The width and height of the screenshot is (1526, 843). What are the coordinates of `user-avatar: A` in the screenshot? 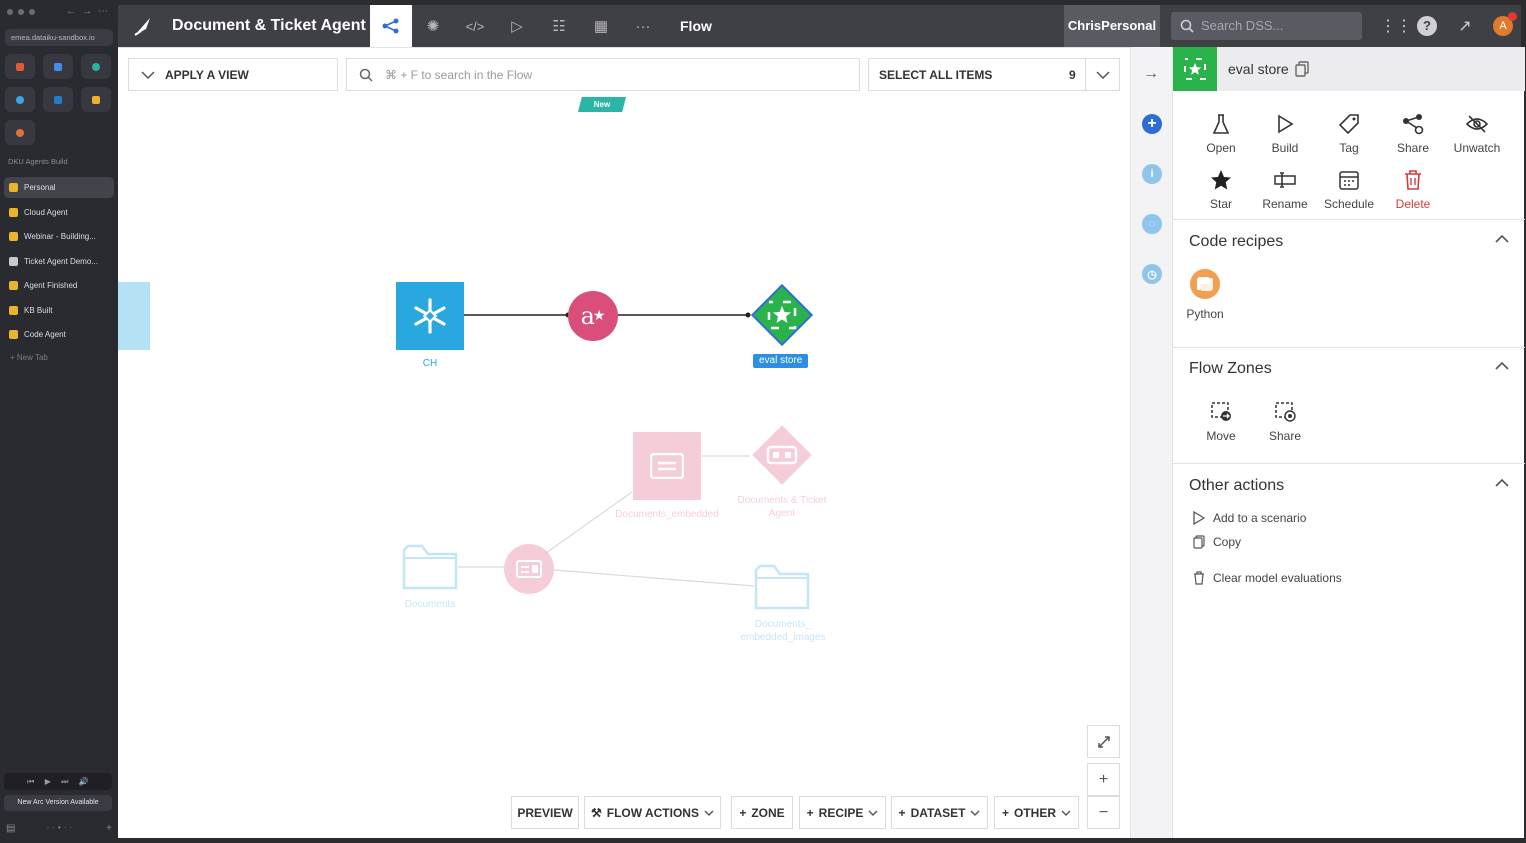 It's located at (1505, 24).